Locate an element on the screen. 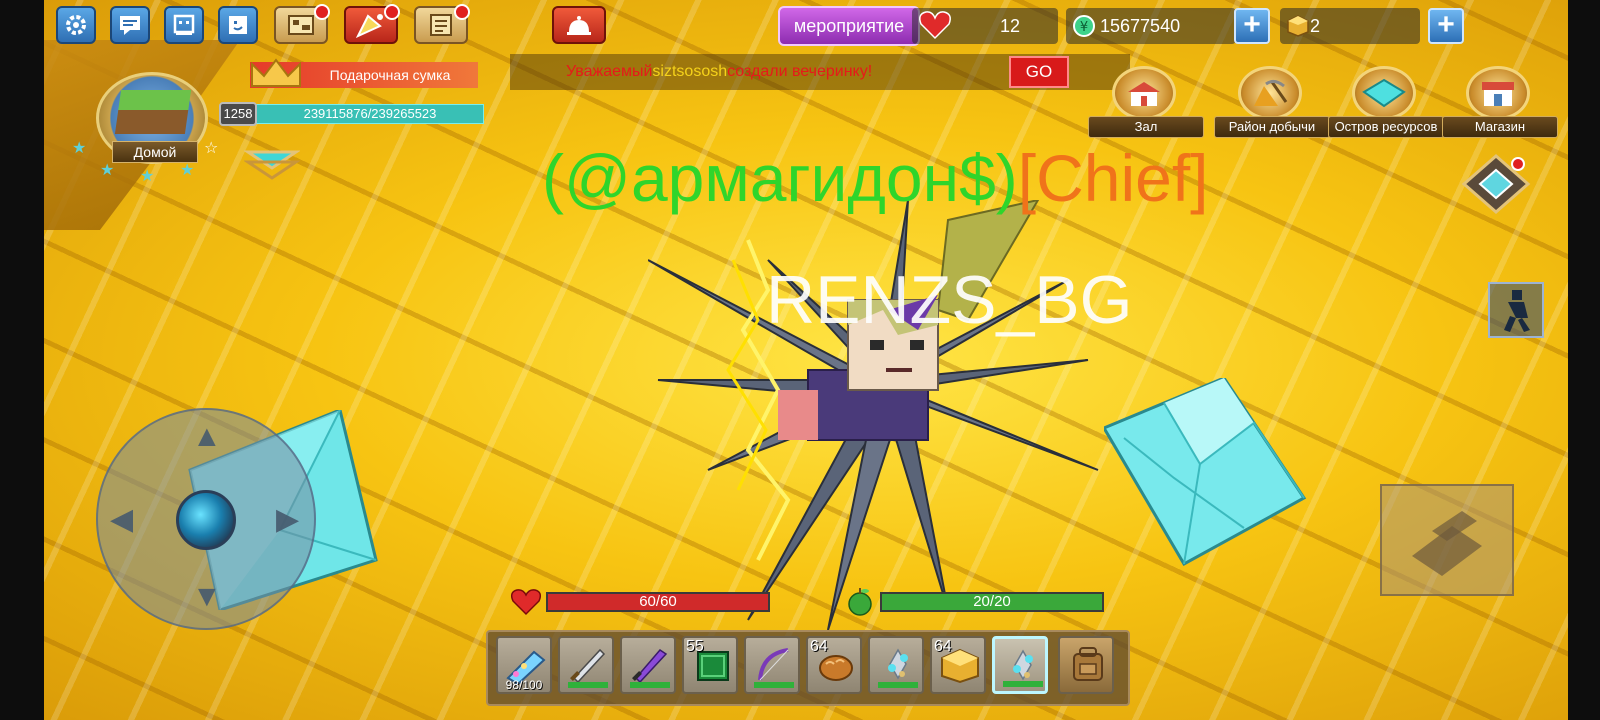 This screenshot has width=1600, height=720. tasks-button is located at coordinates (442, 24).